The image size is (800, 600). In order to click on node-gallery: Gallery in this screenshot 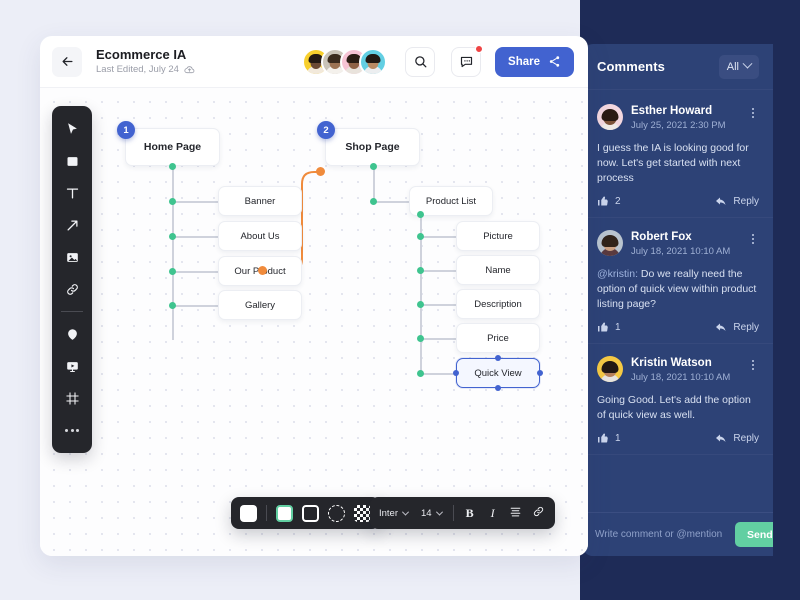, I will do `click(260, 305)`.